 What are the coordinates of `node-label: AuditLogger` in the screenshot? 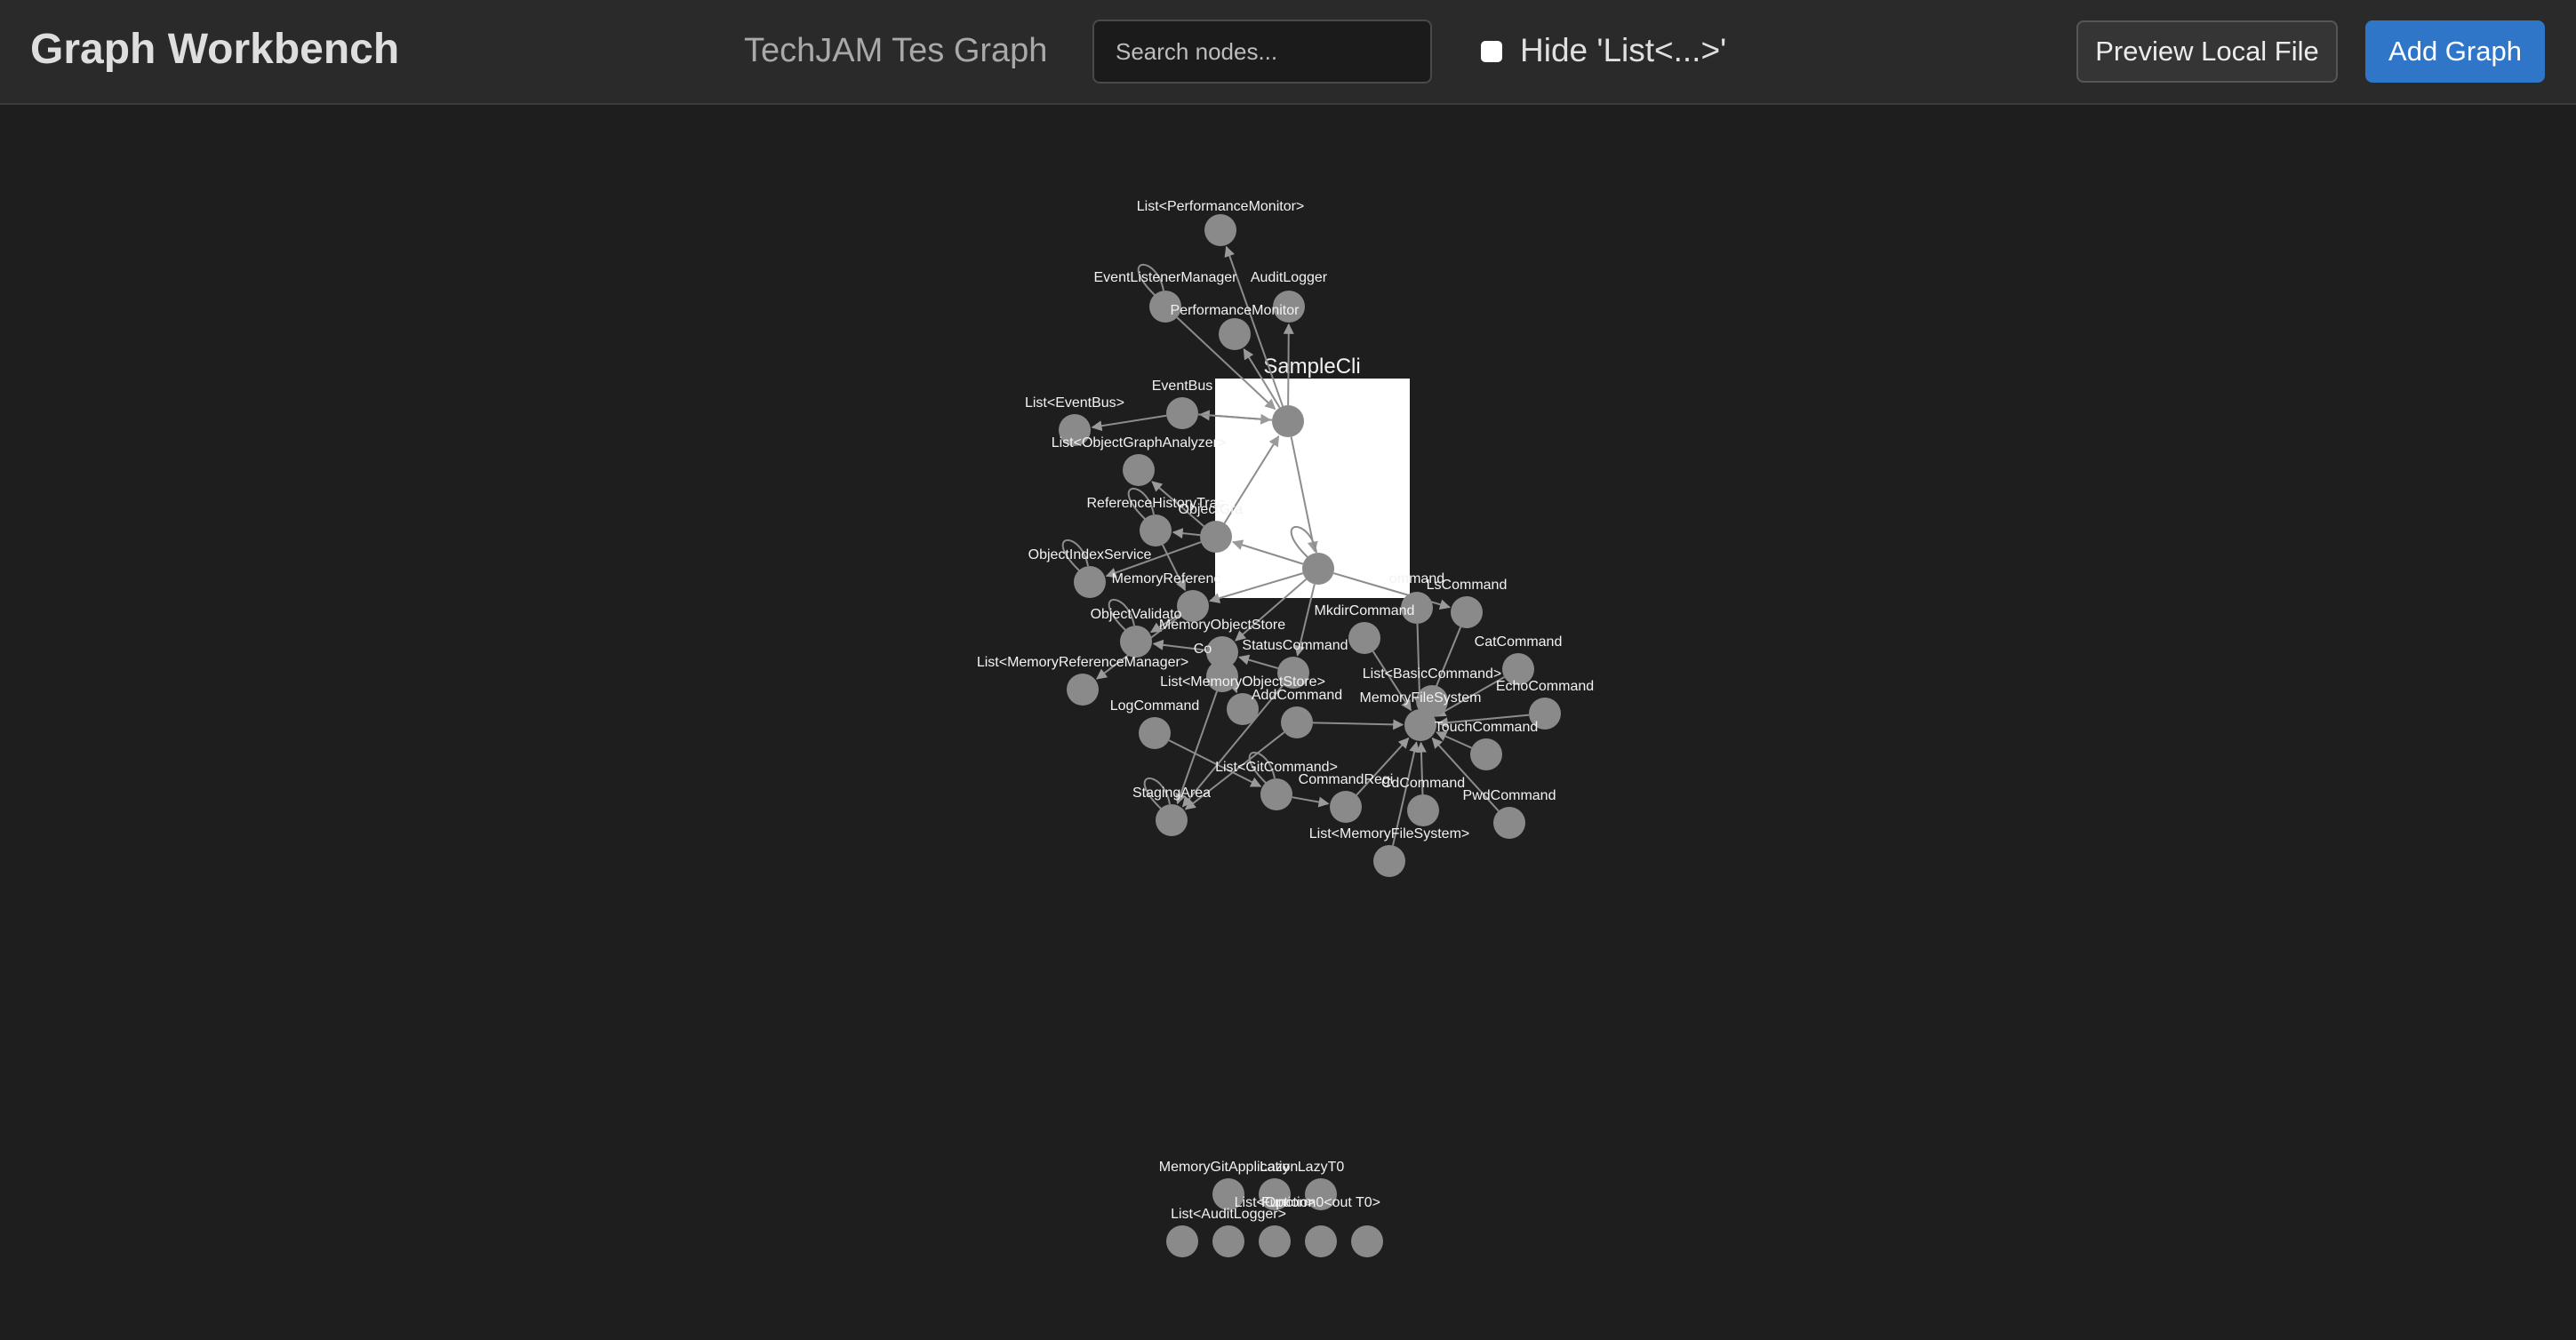 It's located at (1289, 277).